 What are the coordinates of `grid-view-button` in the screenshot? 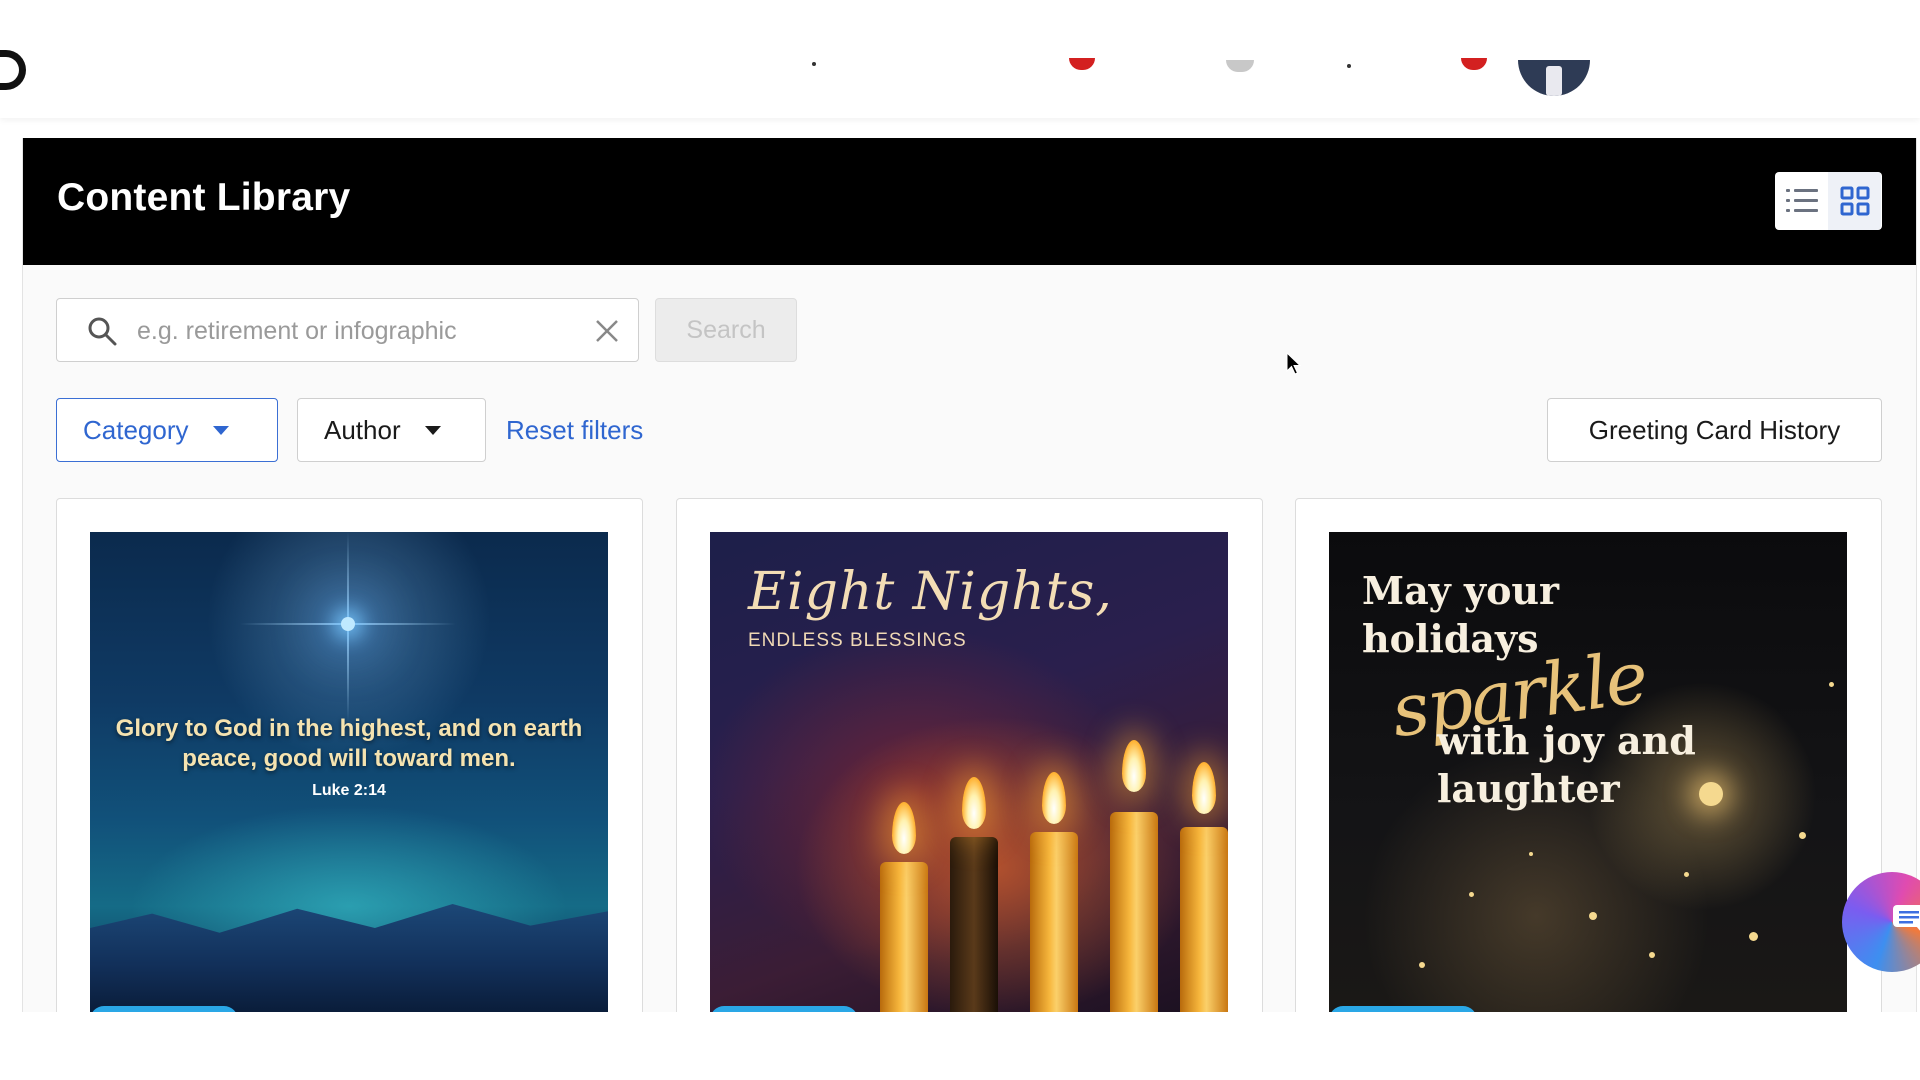 It's located at (1854, 201).